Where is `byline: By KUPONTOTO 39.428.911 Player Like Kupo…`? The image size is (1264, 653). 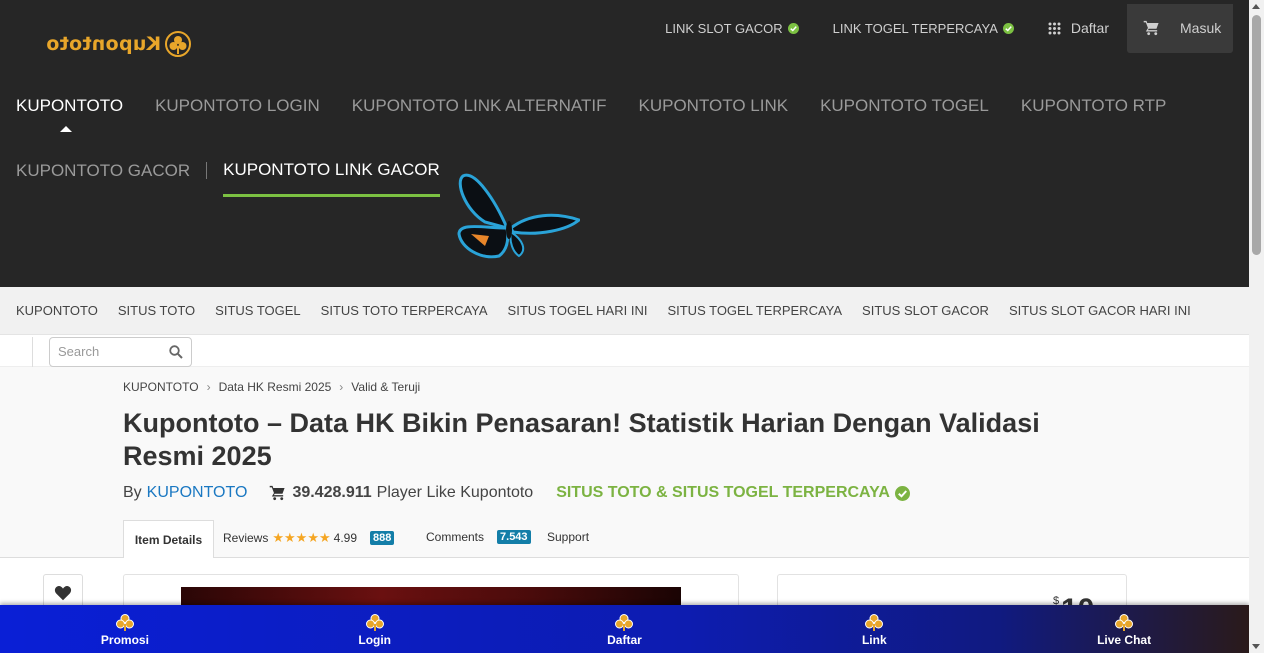
byline: By KUPONTOTO 39.428.911 Player Like Kupo… is located at coordinates (516, 493).